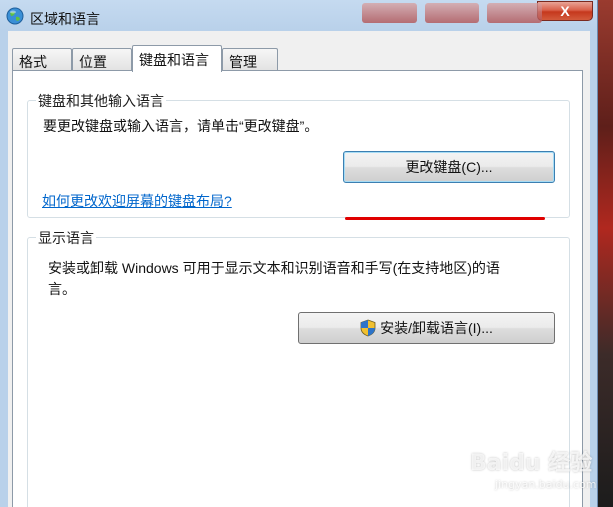  Describe the element at coordinates (42, 59) in the screenshot. I see `tab-format: 格式` at that location.